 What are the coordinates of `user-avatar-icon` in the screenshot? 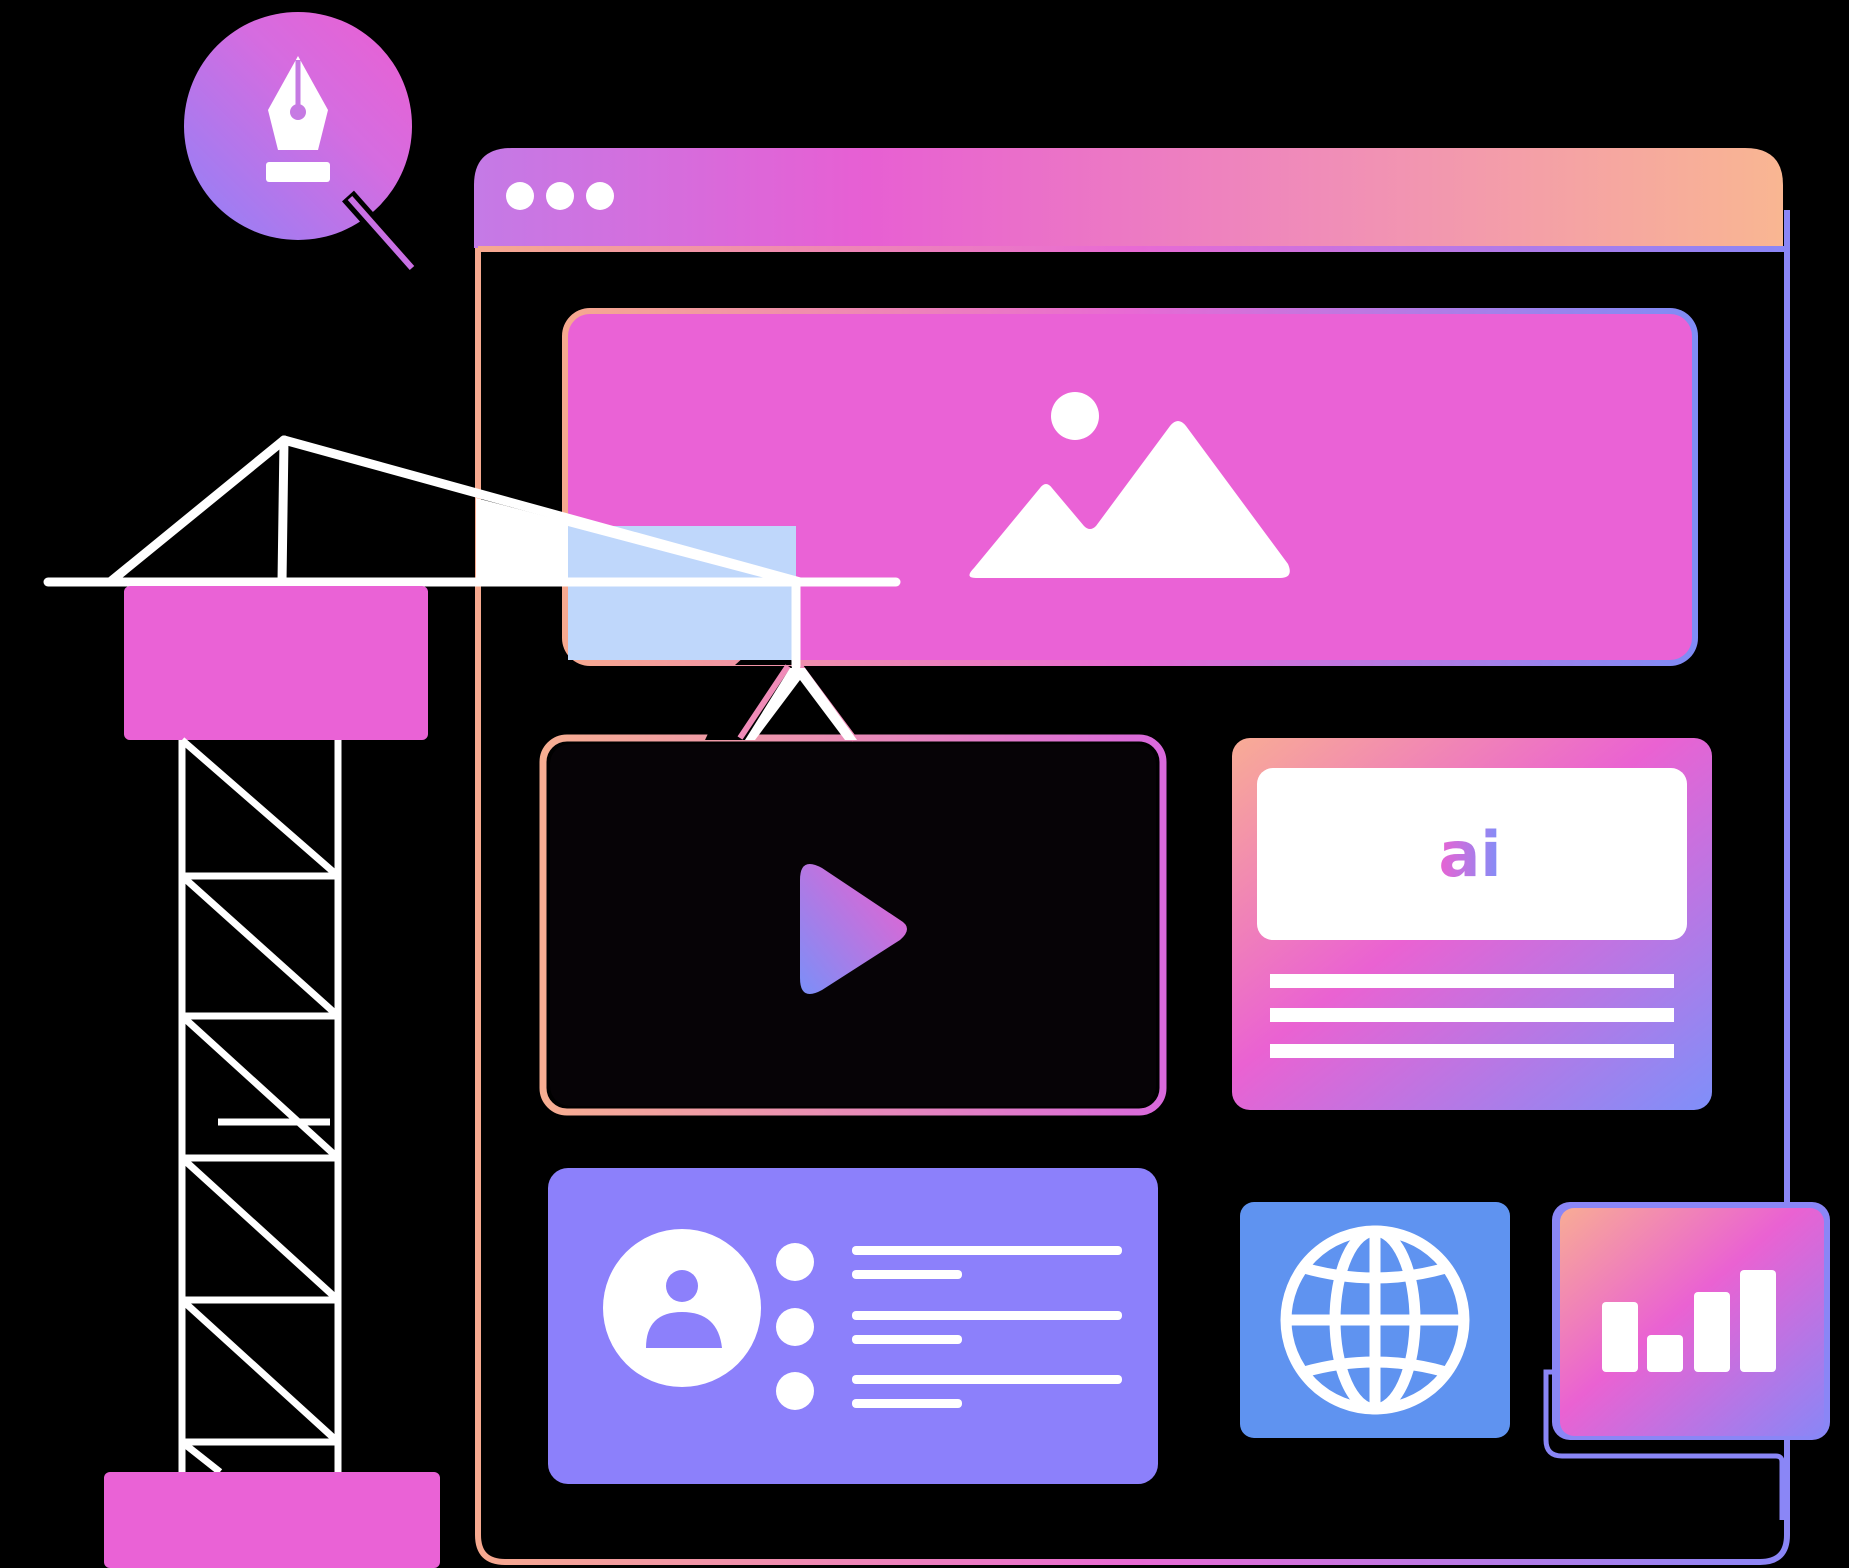 It's located at (682, 1308).